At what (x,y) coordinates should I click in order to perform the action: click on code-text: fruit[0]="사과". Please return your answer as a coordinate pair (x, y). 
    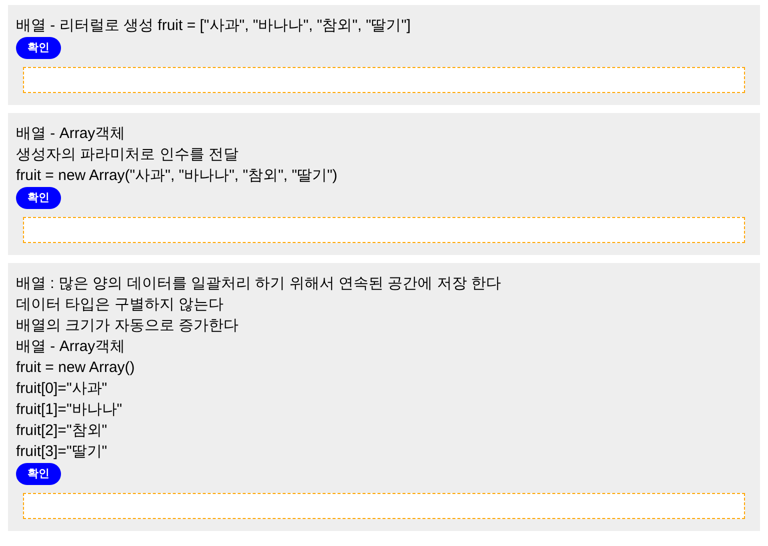
    Looking at the image, I should click on (62, 389).